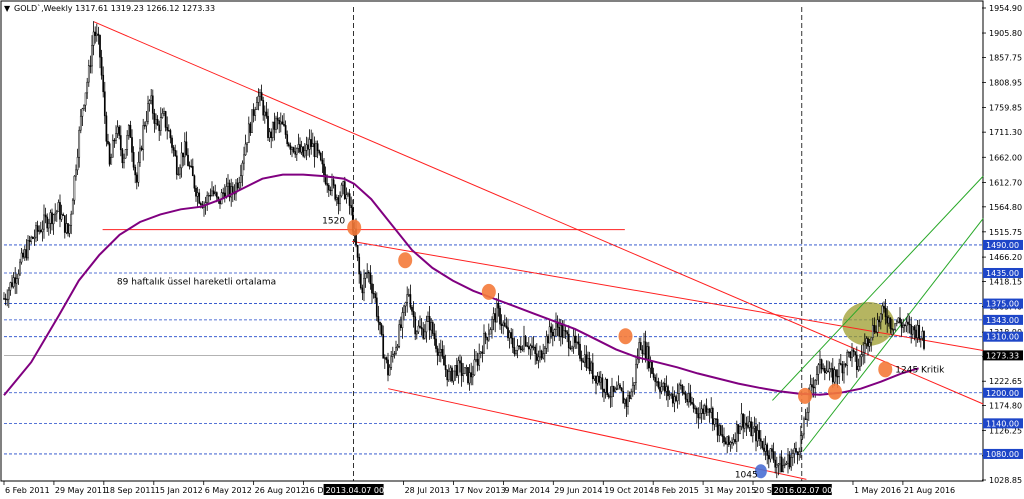 This screenshot has height=499, width=1024. I want to click on time-marker-text: 2013.04.07 00:00, so click(361, 490).